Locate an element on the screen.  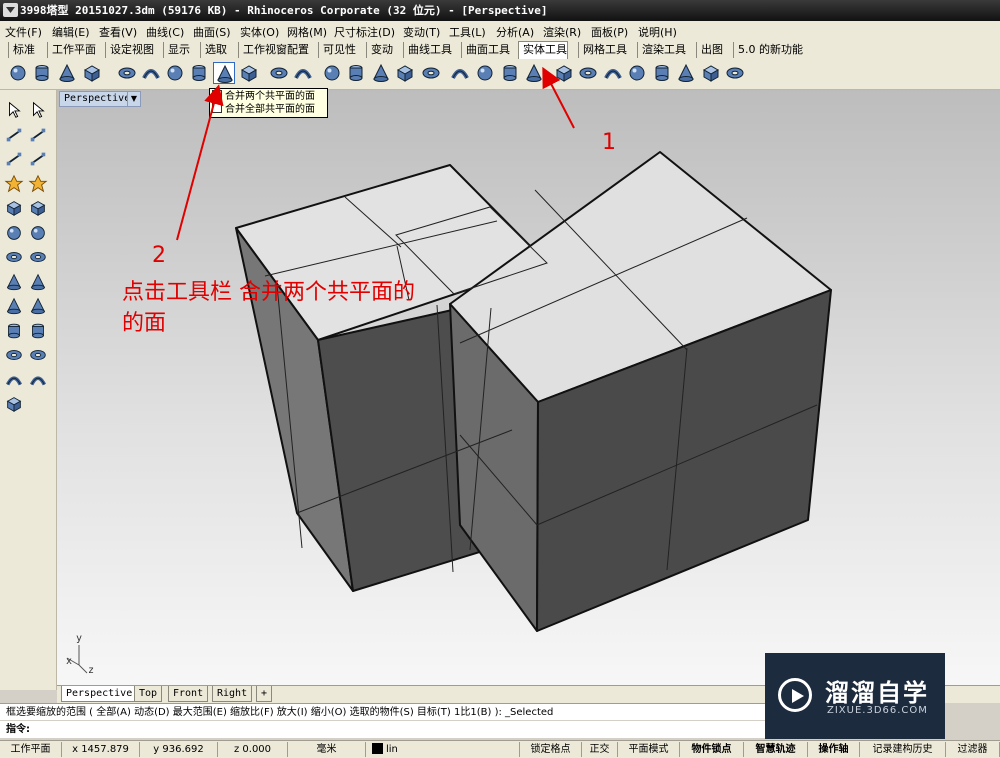
menu-transform: 变动(T) is located at coordinates (421, 32).